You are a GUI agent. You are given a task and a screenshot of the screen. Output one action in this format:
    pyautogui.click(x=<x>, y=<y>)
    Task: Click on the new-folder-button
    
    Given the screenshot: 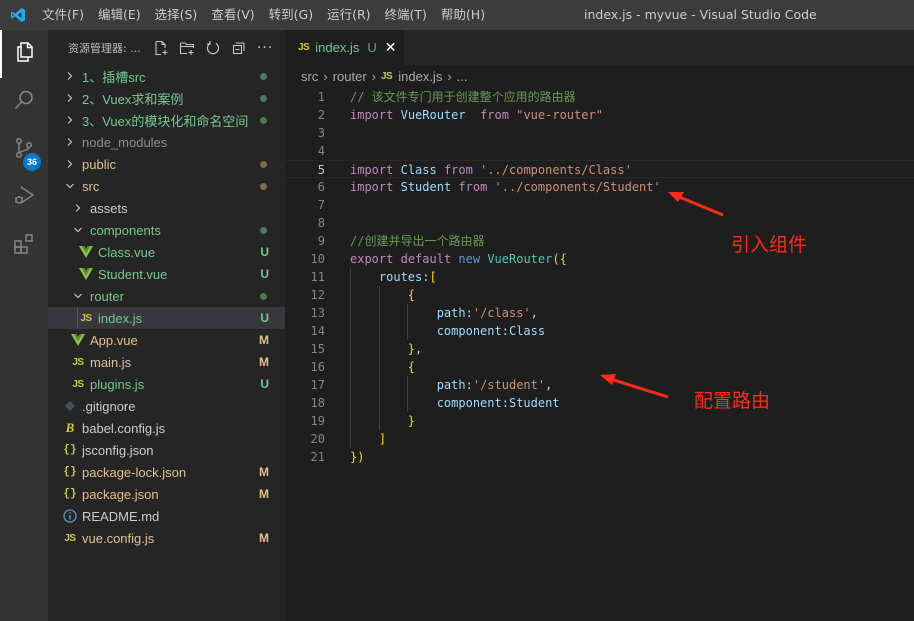 What is the action you would take?
    pyautogui.click(x=187, y=48)
    